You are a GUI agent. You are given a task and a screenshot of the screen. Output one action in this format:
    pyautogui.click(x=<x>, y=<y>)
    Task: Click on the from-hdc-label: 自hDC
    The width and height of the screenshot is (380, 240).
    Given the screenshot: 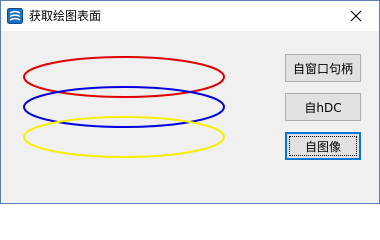 What is the action you would take?
    pyautogui.click(x=323, y=107)
    